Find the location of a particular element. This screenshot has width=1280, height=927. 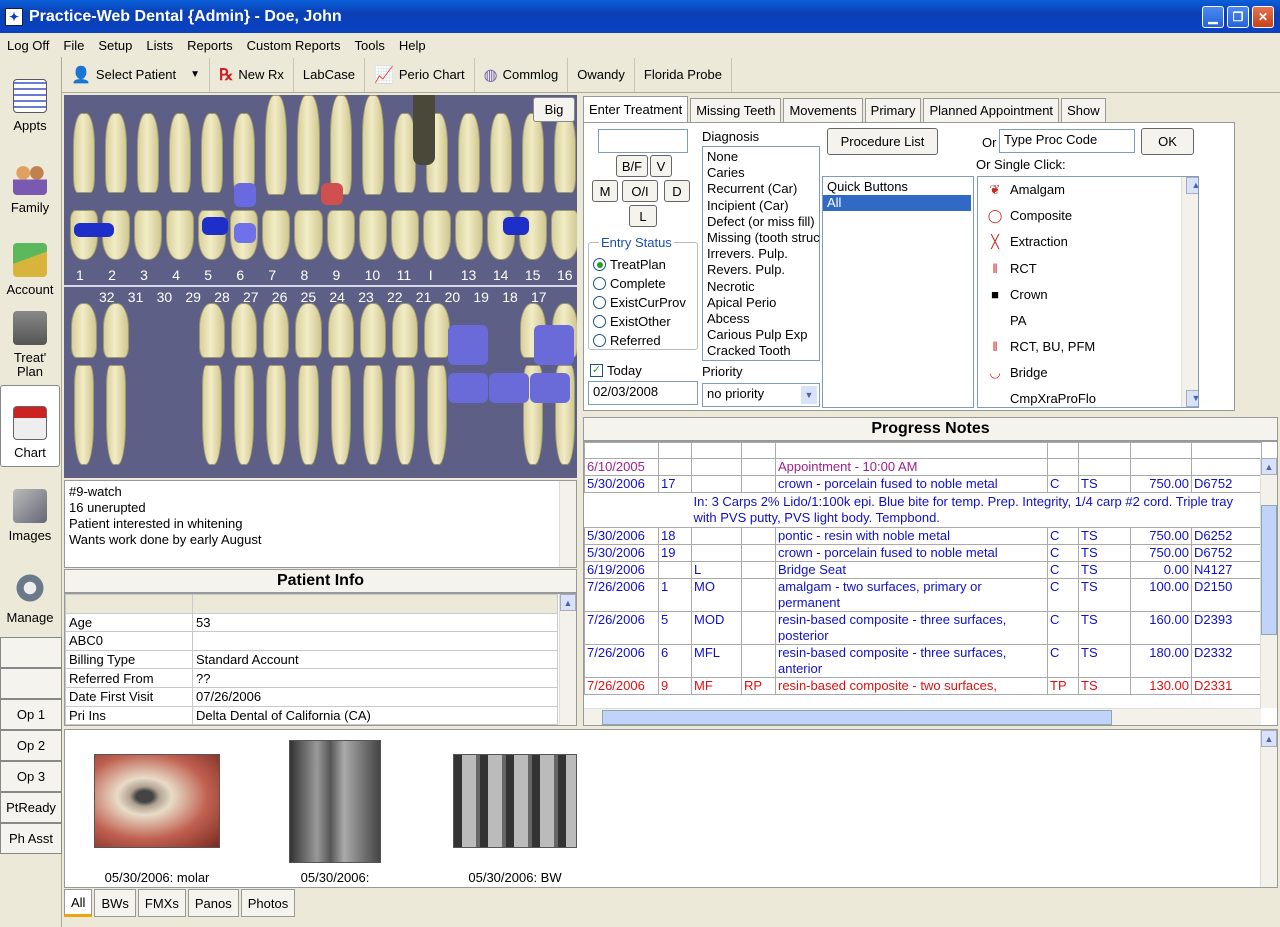

ok-button: OK is located at coordinates (1167, 141).